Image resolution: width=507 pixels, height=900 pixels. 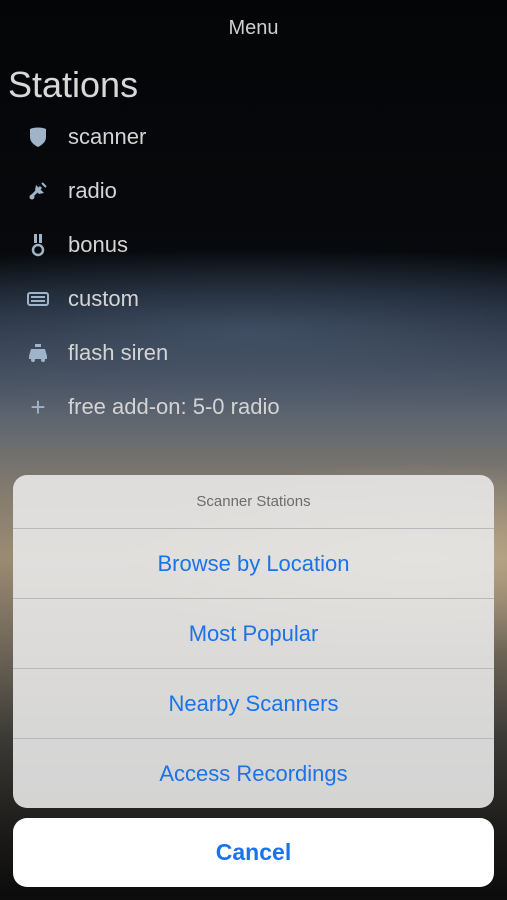 What do you see at coordinates (38, 245) in the screenshot?
I see `medal-icon` at bounding box center [38, 245].